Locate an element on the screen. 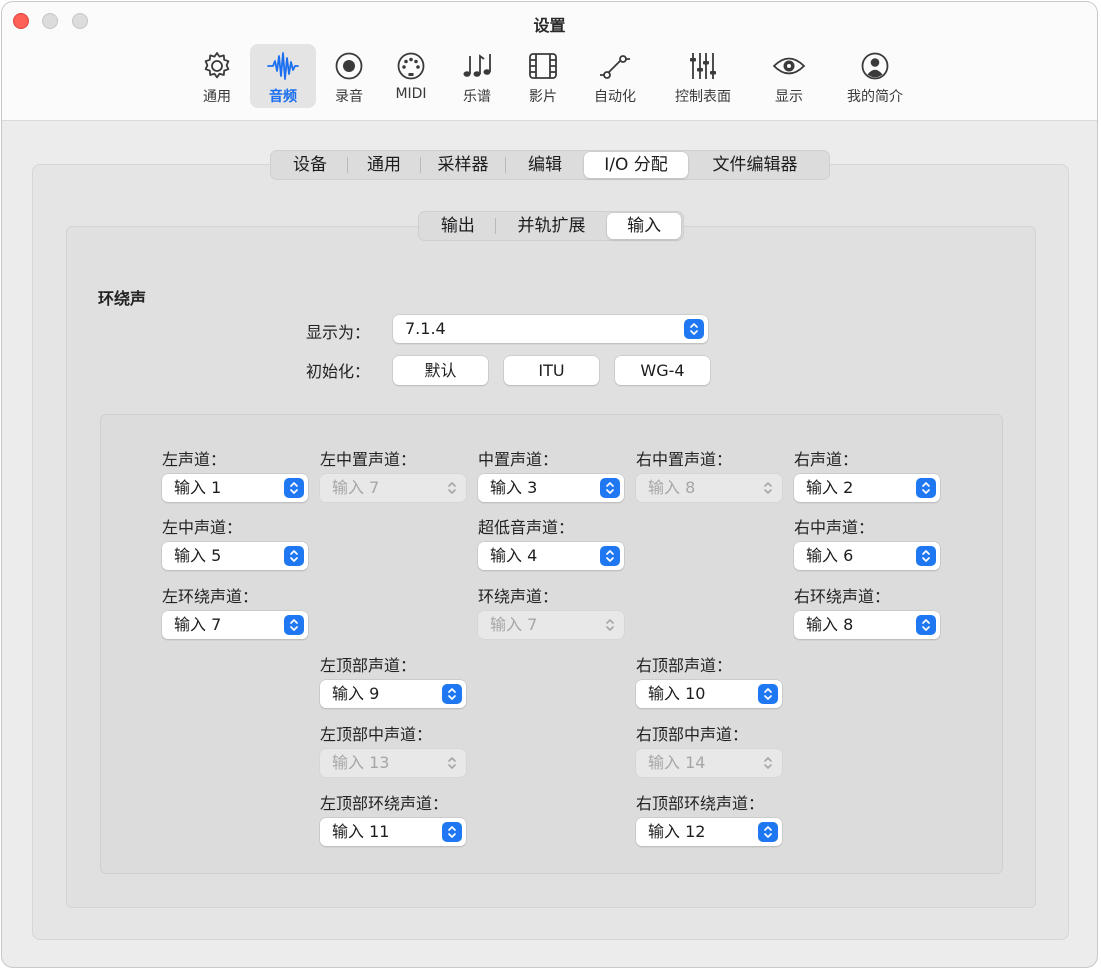 The height and width of the screenshot is (971, 1101). popup-value: 输入 10 is located at coordinates (677, 693).